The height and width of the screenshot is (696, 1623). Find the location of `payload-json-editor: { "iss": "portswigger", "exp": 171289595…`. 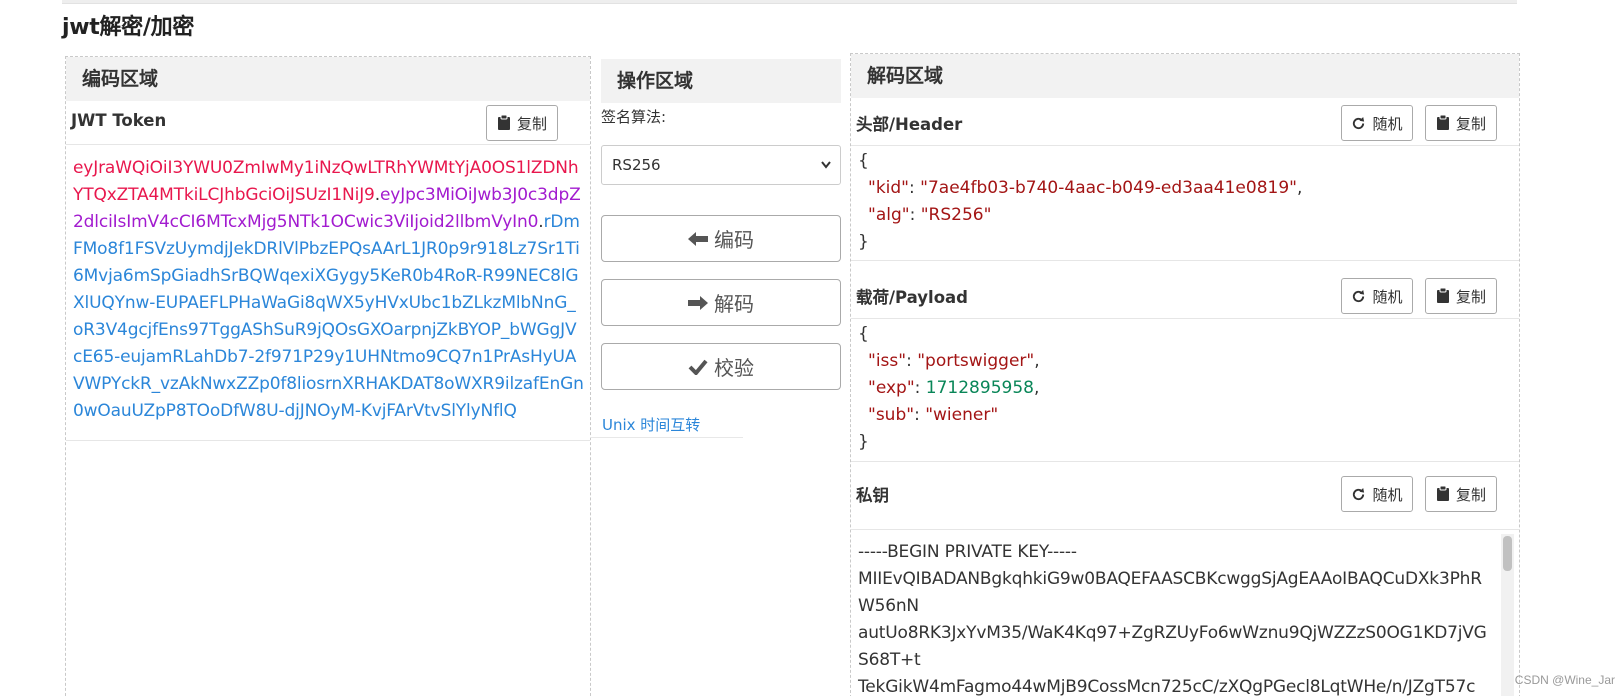

payload-json-editor: { "iss": "portswigger", "exp": 171289595… is located at coordinates (949, 388).